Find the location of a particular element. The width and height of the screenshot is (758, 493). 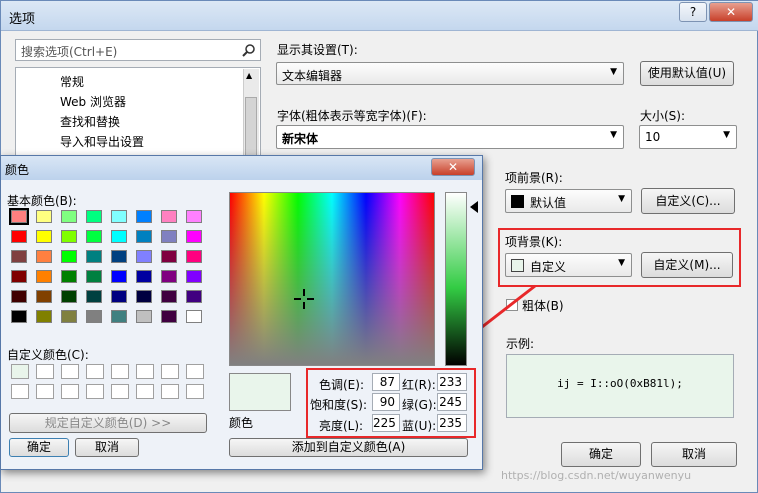

size-combo: 10 ▼ is located at coordinates (688, 137).